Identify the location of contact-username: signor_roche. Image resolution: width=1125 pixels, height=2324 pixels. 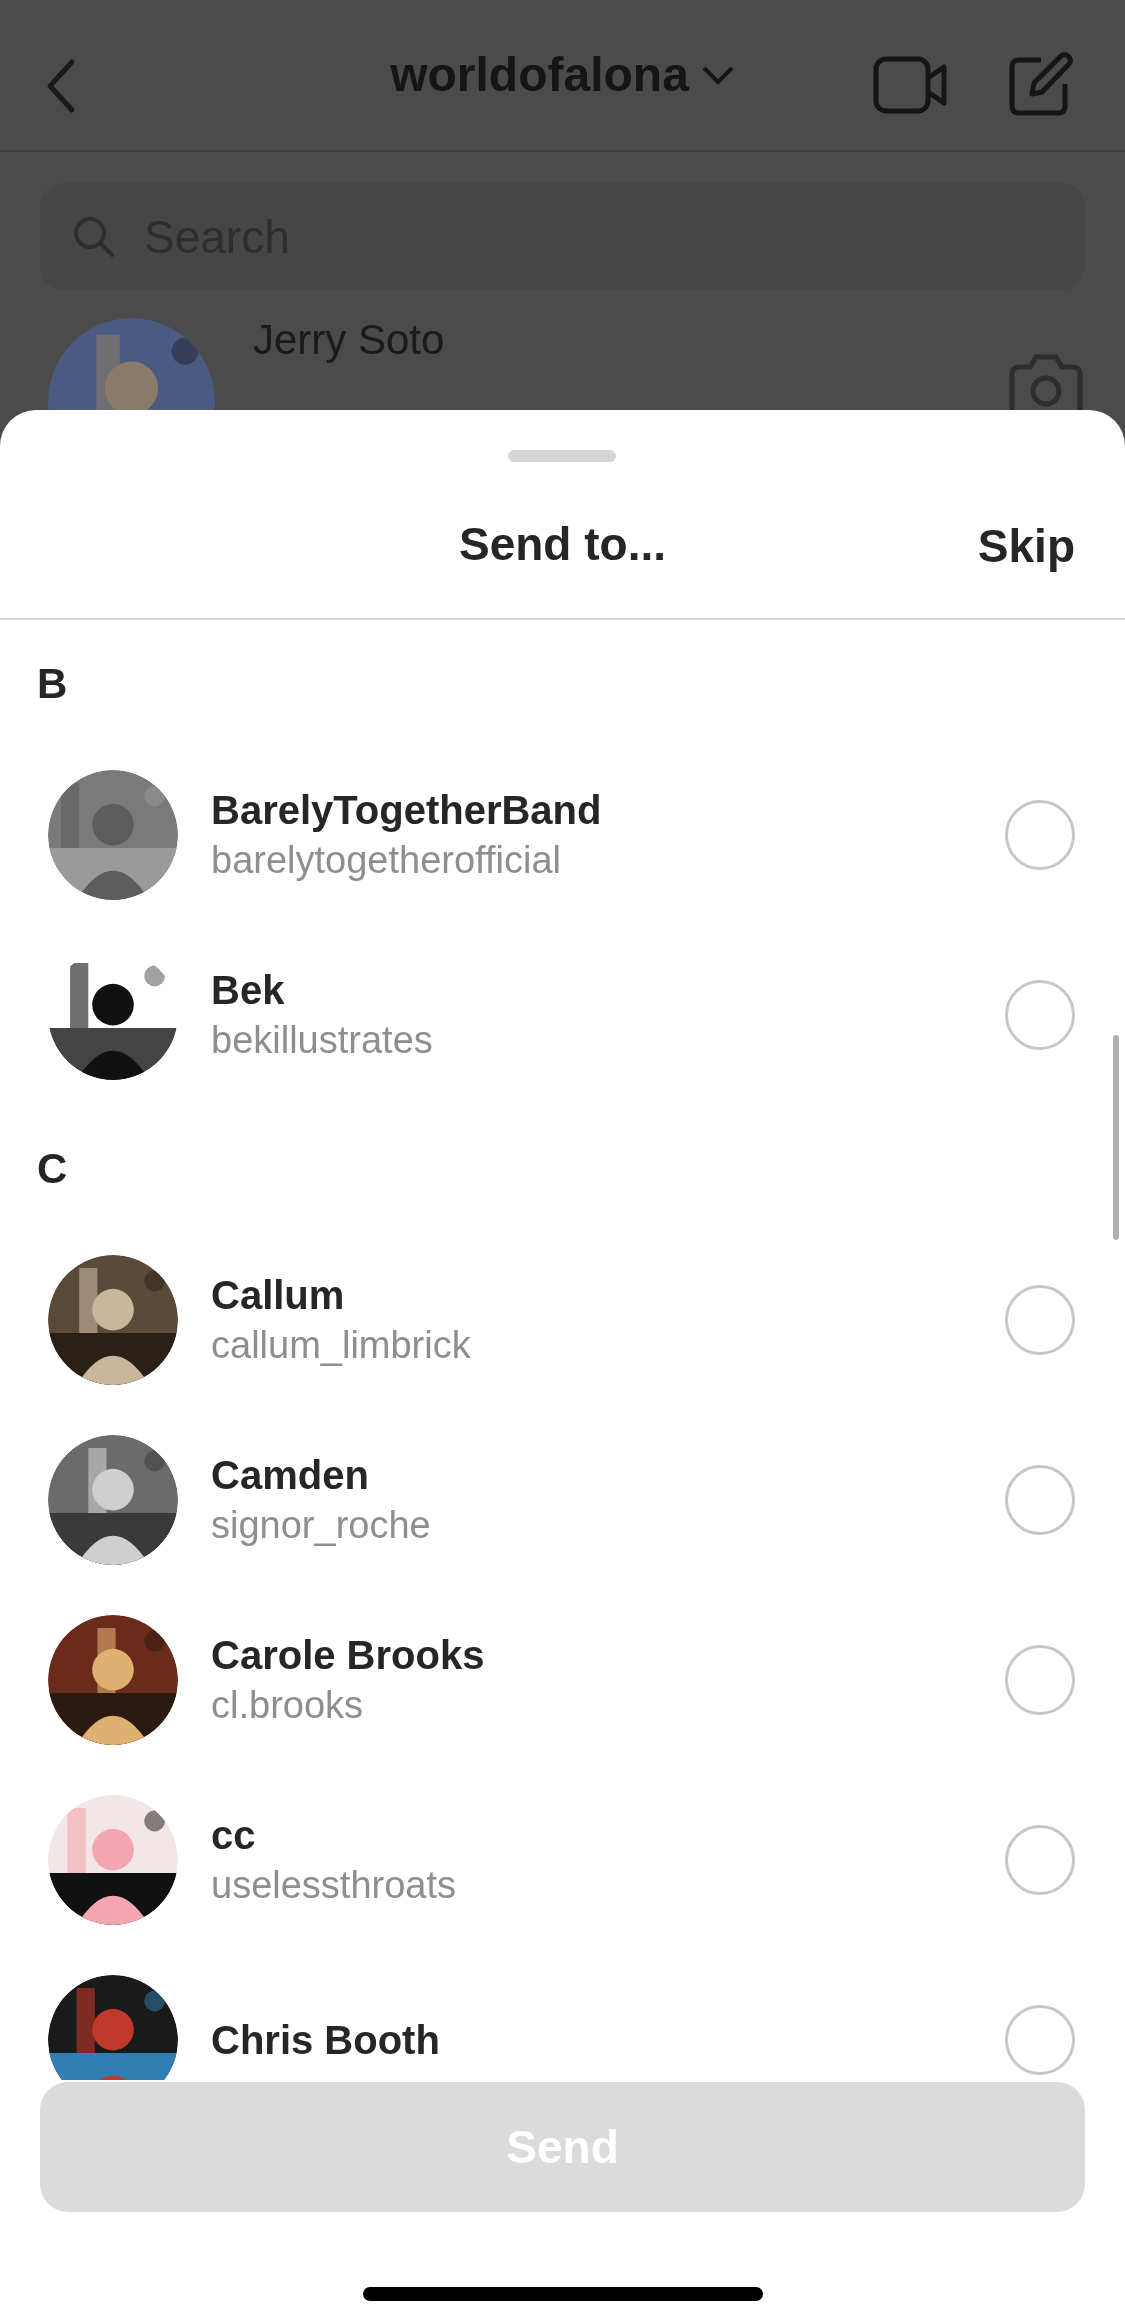
(321, 1525).